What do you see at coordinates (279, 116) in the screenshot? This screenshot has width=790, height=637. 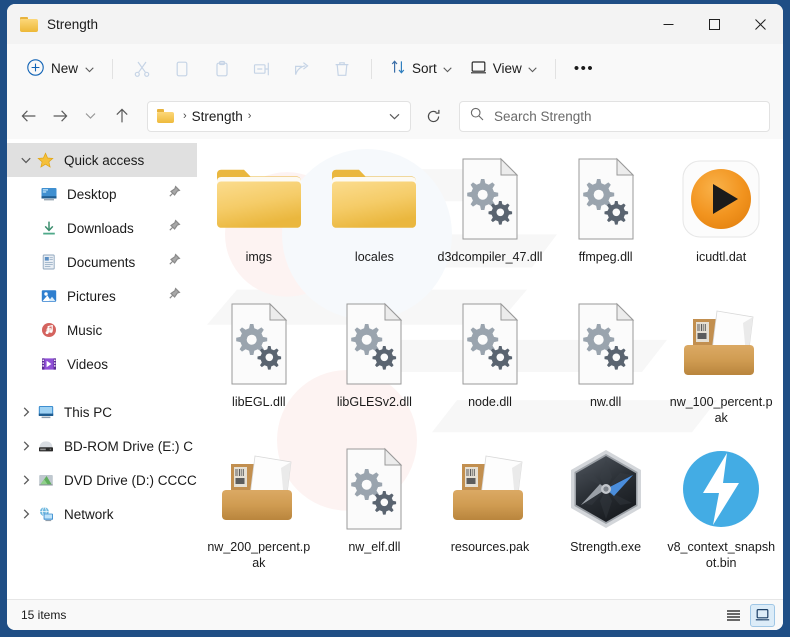 I see `breadcrumb: › Strength ›` at bounding box center [279, 116].